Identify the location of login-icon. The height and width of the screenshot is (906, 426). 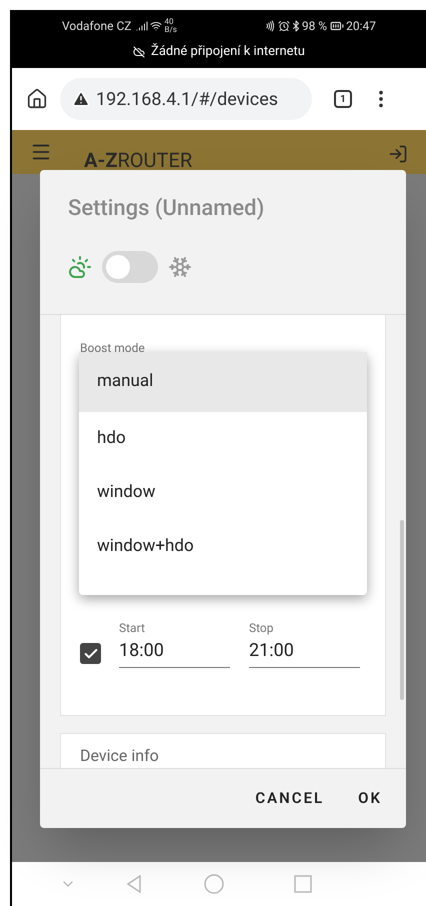
(398, 154).